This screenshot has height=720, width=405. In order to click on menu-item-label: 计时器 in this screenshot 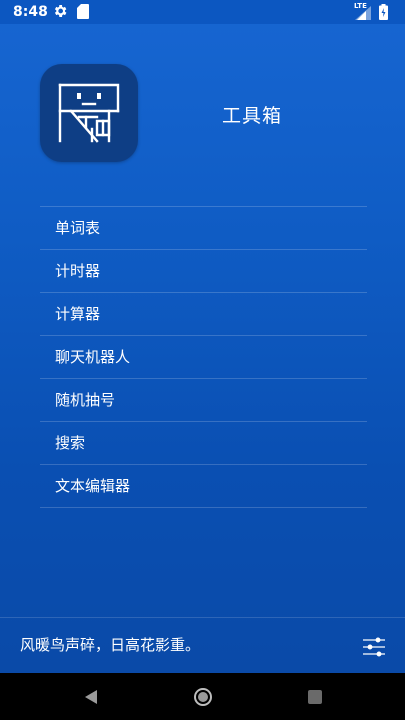, I will do `click(78, 271)`.